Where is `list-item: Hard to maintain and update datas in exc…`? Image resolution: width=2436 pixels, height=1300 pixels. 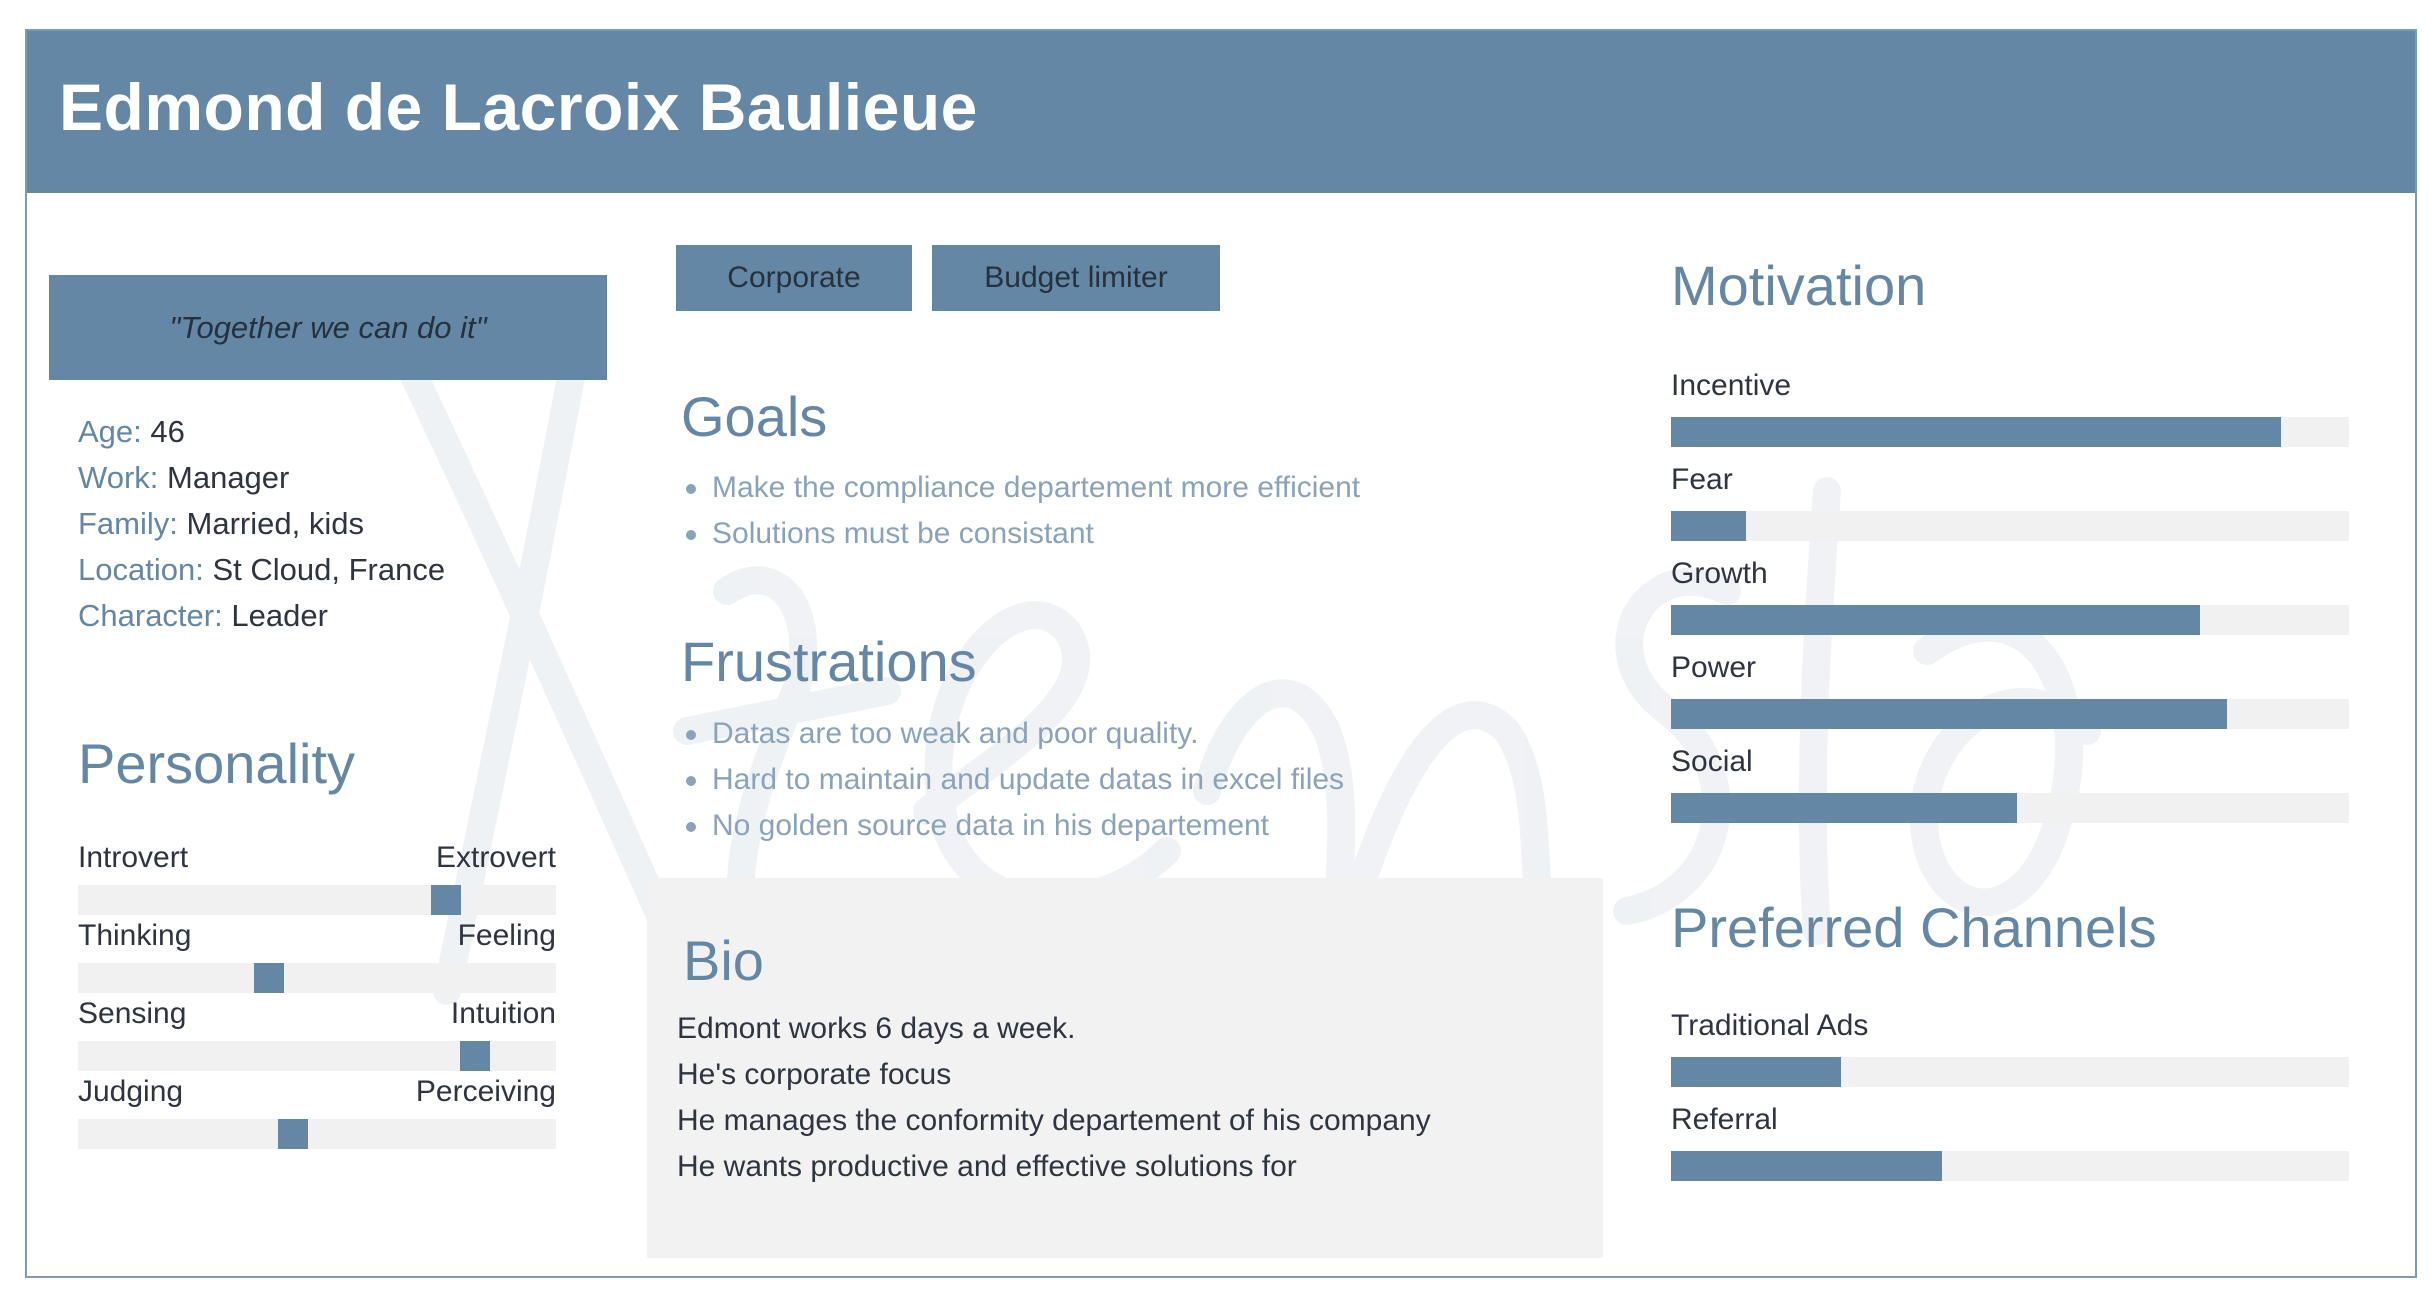 list-item: Hard to maintain and update datas in exc… is located at coordinates (1013, 780).